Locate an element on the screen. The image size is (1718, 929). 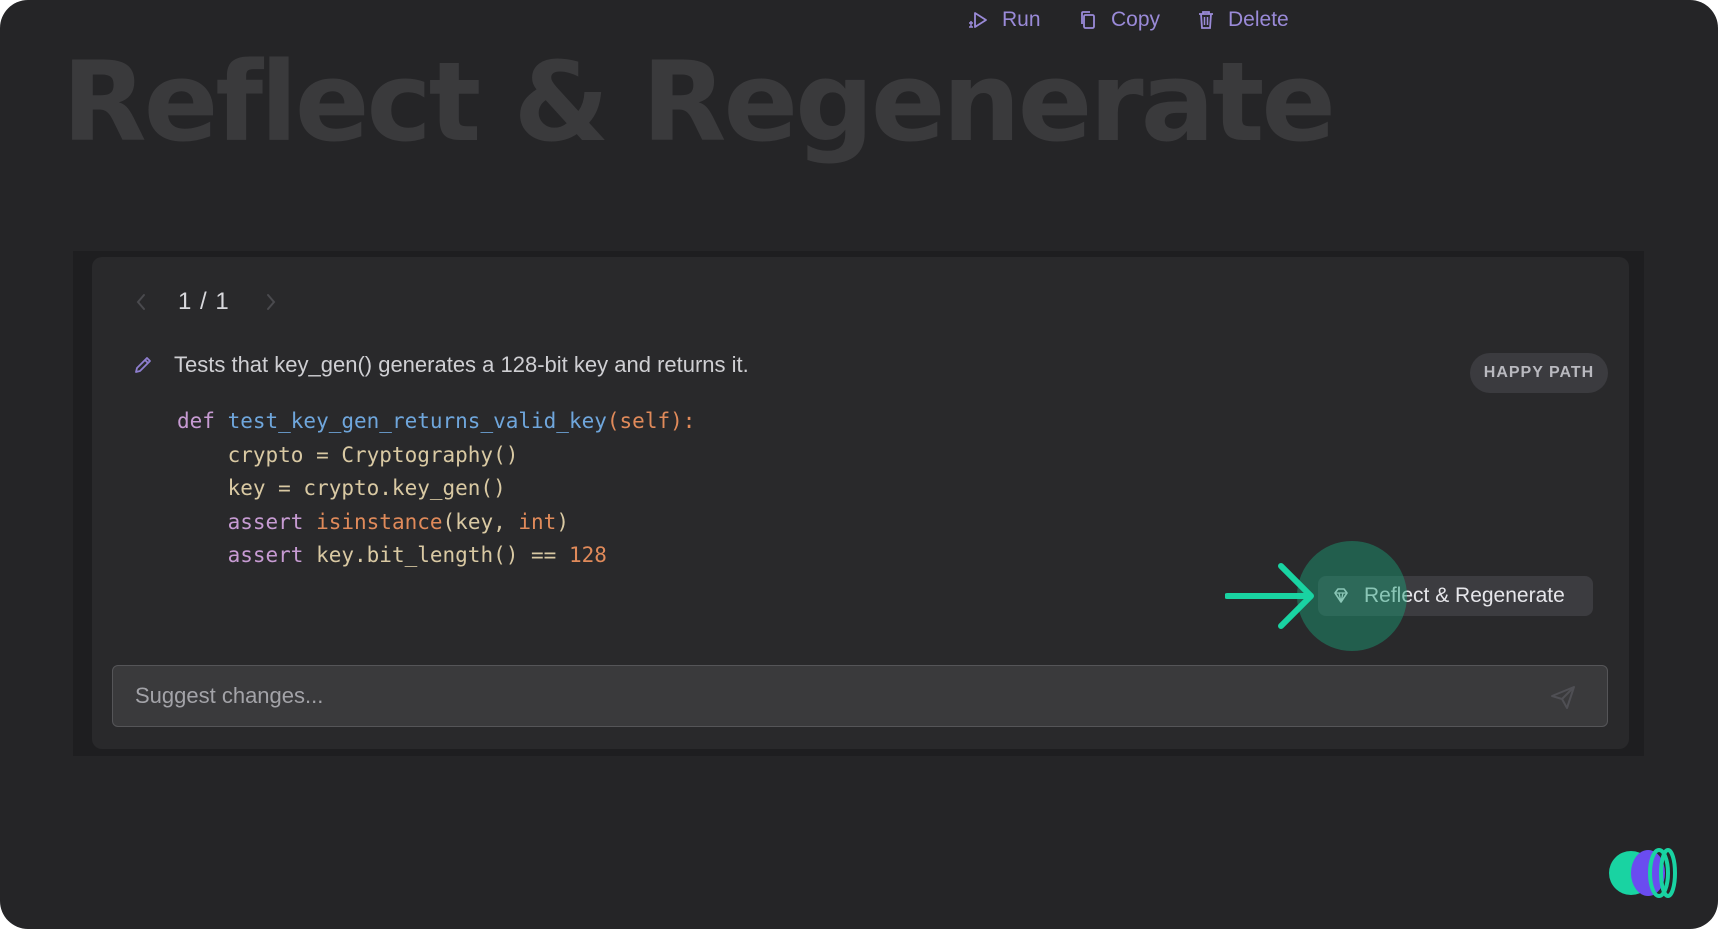
code-token: key = crypto.key_gen() is located at coordinates (341, 488).